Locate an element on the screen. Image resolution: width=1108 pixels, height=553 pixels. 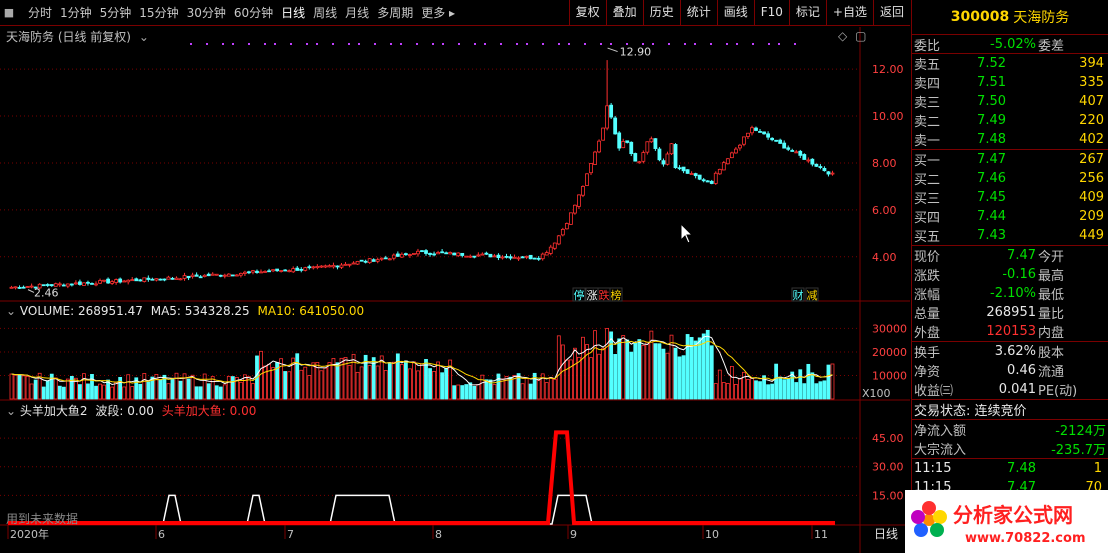
close-icon: ▢ is located at coordinates (860, 36).